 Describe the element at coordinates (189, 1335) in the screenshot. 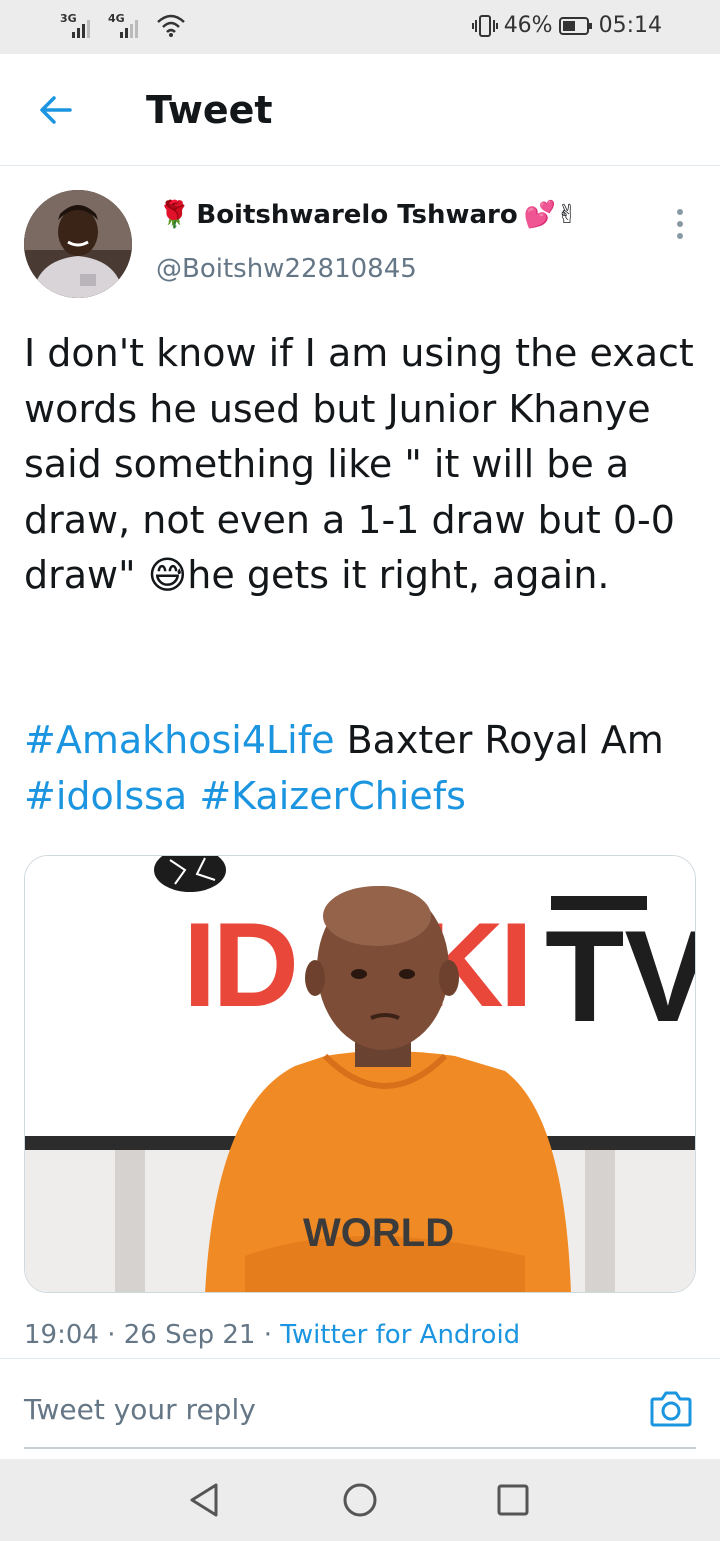

I see `tweet-date: 26 Sep 21` at that location.